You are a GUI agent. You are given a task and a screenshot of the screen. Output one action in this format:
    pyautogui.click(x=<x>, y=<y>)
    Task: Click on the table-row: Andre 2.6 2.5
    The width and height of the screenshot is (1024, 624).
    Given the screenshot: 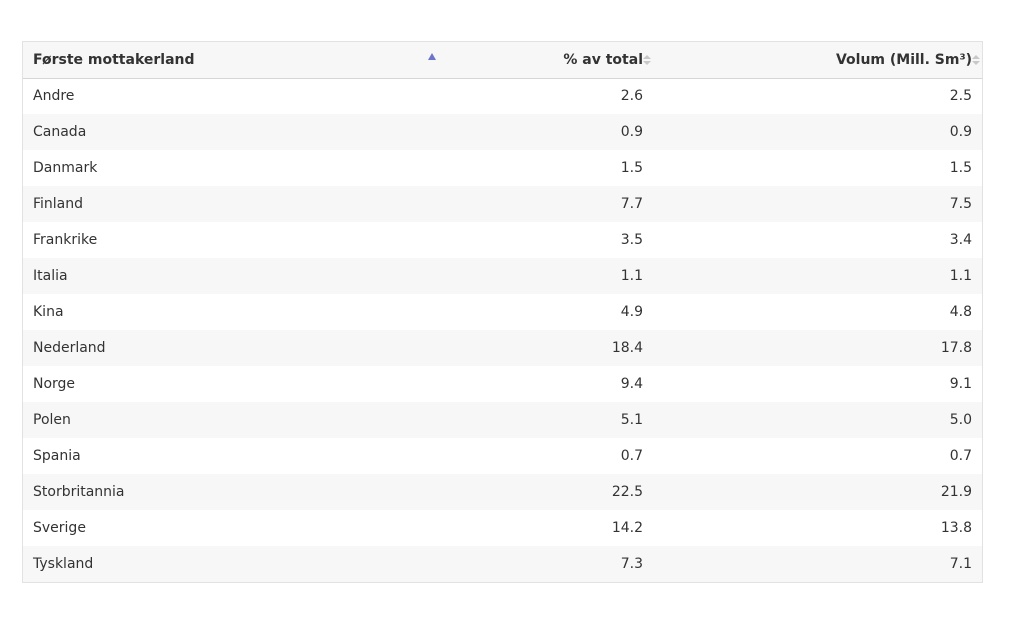 What is the action you would take?
    pyautogui.click(x=502, y=96)
    